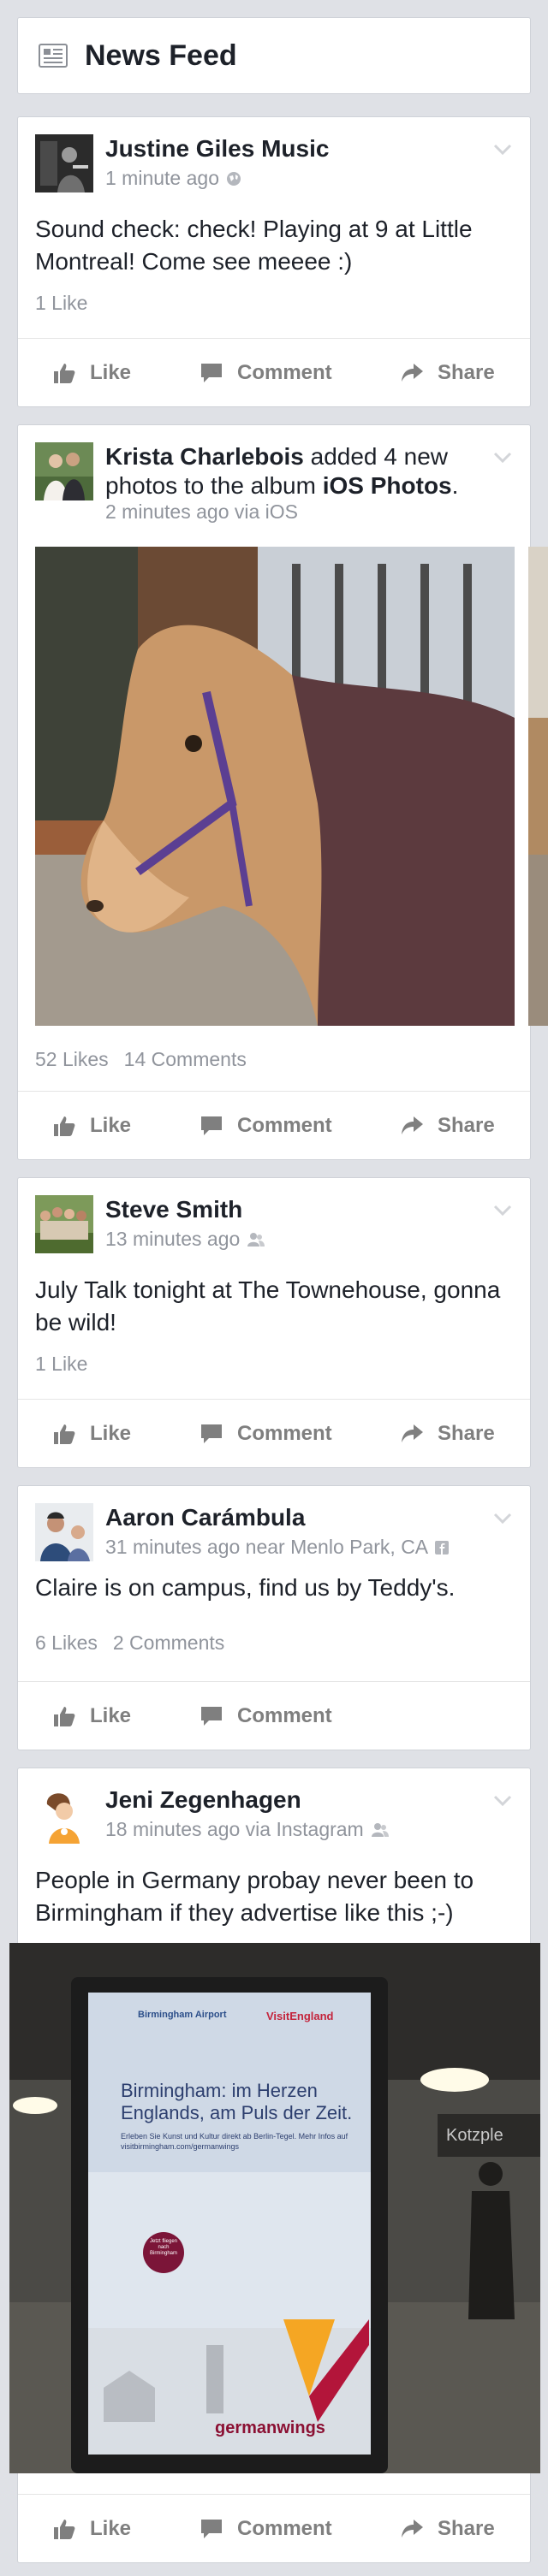 This screenshot has width=548, height=2576. I want to click on post-time: 2 minutes ago via iOS, so click(202, 512).